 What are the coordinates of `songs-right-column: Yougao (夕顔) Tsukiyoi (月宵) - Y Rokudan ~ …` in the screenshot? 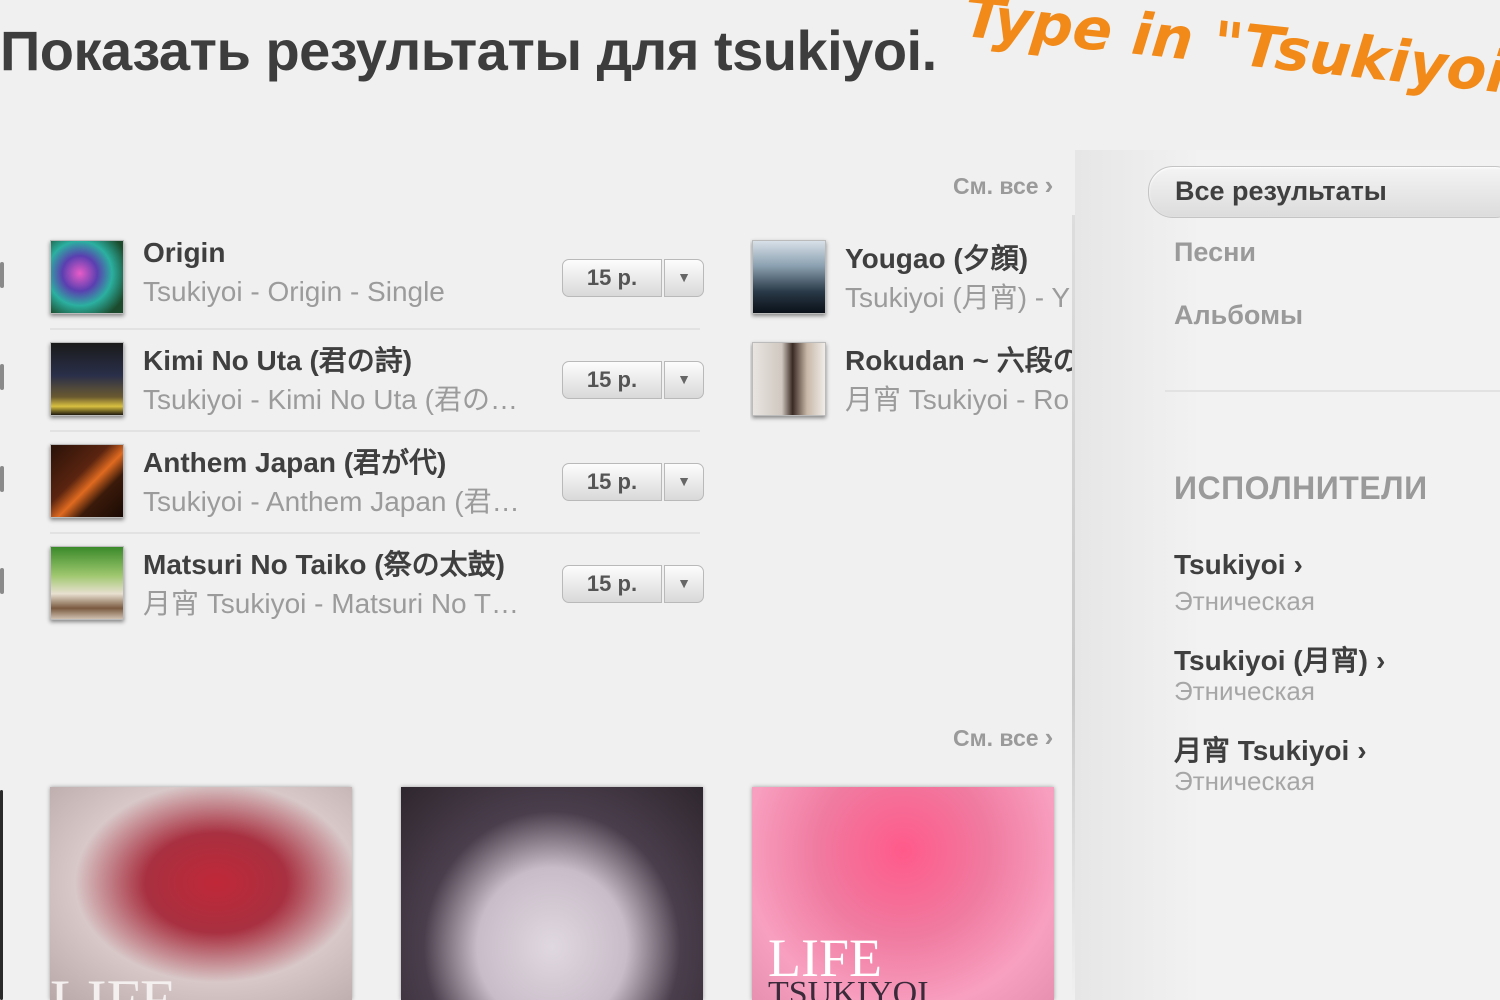 It's located at (911, 330).